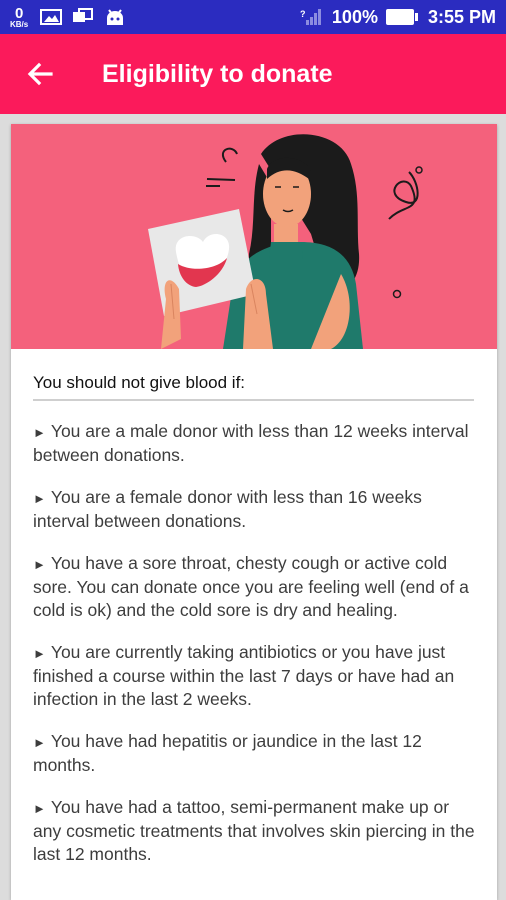  What do you see at coordinates (253, 387) in the screenshot?
I see `section-heading: You should not give blood if:` at bounding box center [253, 387].